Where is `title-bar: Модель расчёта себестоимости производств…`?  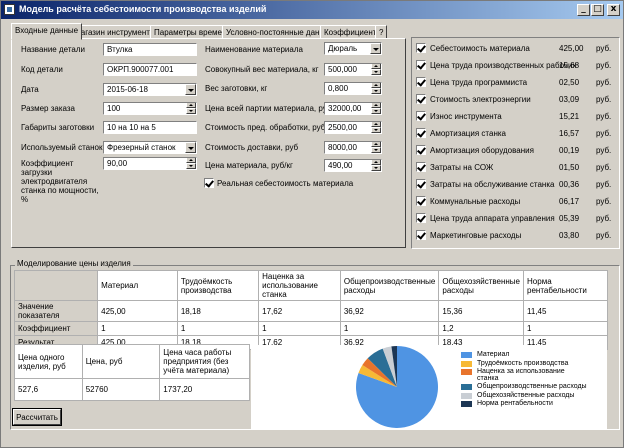
title-bar: Модель расчёта себестоимости производств… is located at coordinates (312, 10).